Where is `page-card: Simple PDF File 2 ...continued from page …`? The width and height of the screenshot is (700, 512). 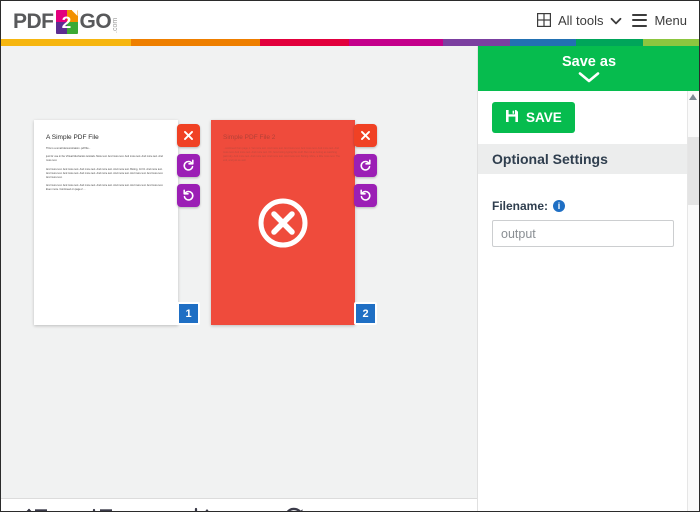 page-card: Simple PDF File 2 ...continued from page … is located at coordinates (294, 222).